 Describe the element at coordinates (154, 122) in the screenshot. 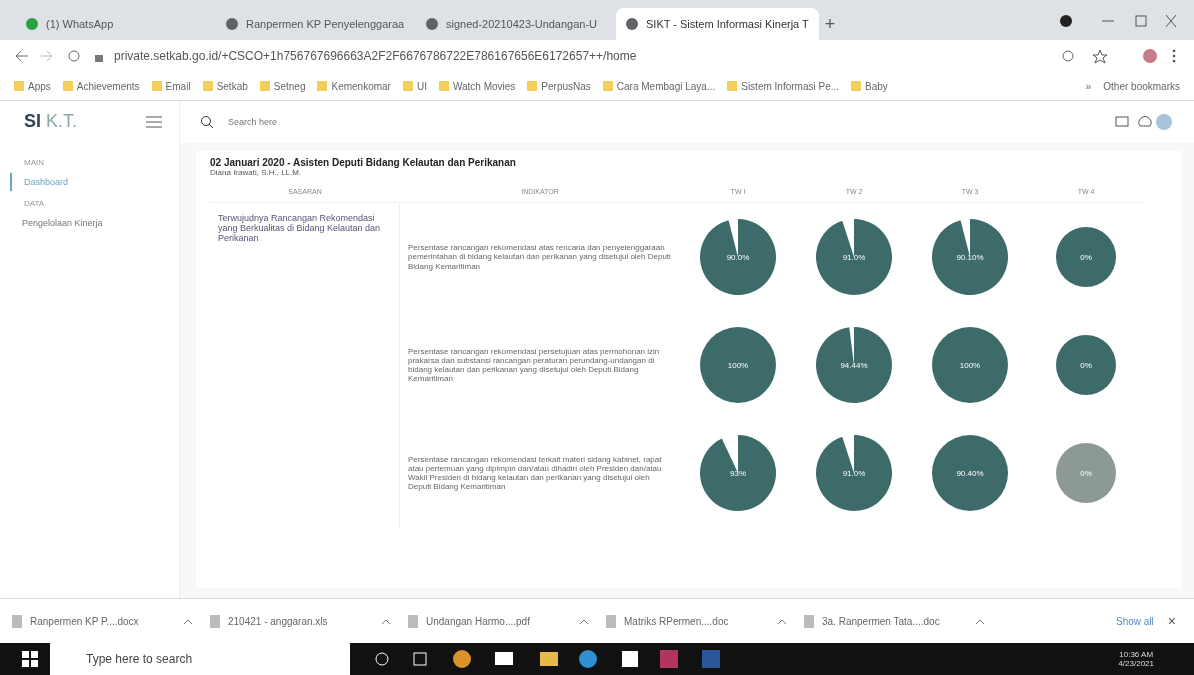

I see `menu-icon` at that location.